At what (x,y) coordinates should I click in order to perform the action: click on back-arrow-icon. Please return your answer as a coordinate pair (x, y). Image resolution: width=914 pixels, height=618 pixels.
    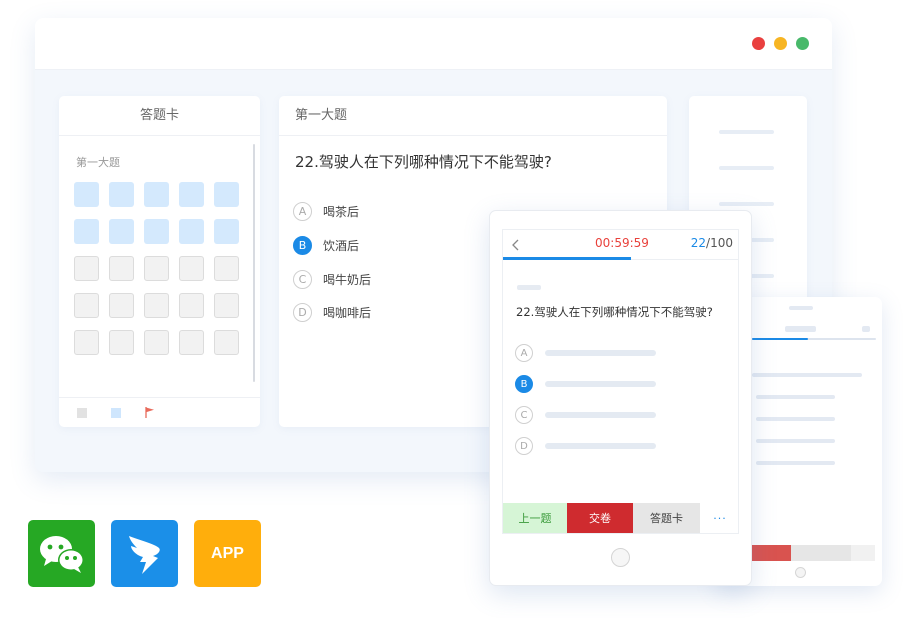
    Looking at the image, I should click on (516, 245).